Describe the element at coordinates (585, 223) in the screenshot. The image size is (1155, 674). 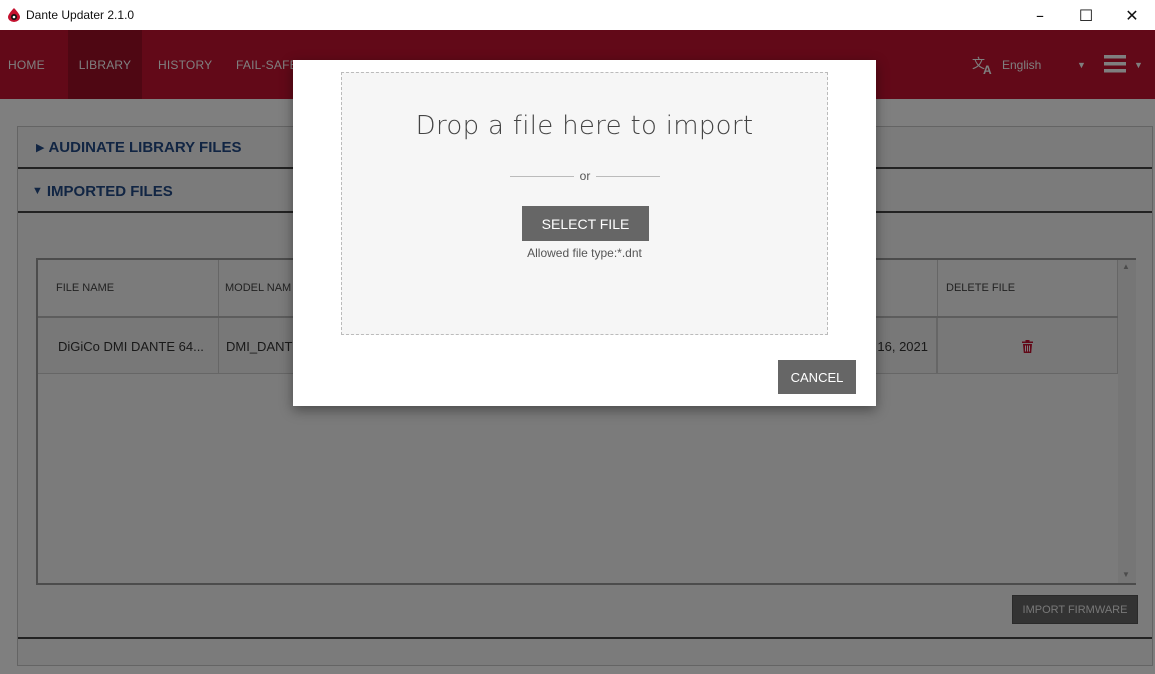
I see `select-file-button: SELECT FILE` at that location.